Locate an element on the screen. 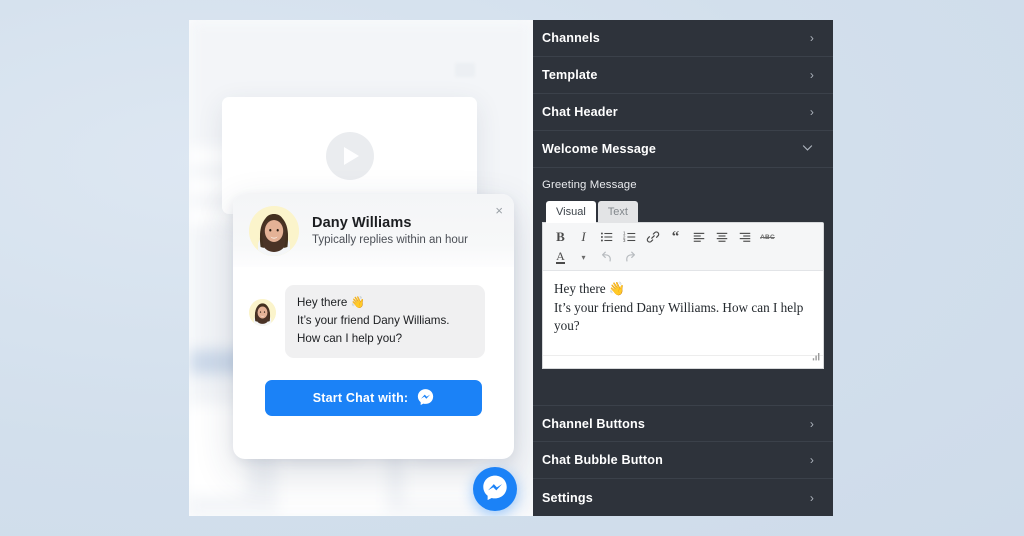 The height and width of the screenshot is (536, 1024). link-icon is located at coordinates (652, 237).